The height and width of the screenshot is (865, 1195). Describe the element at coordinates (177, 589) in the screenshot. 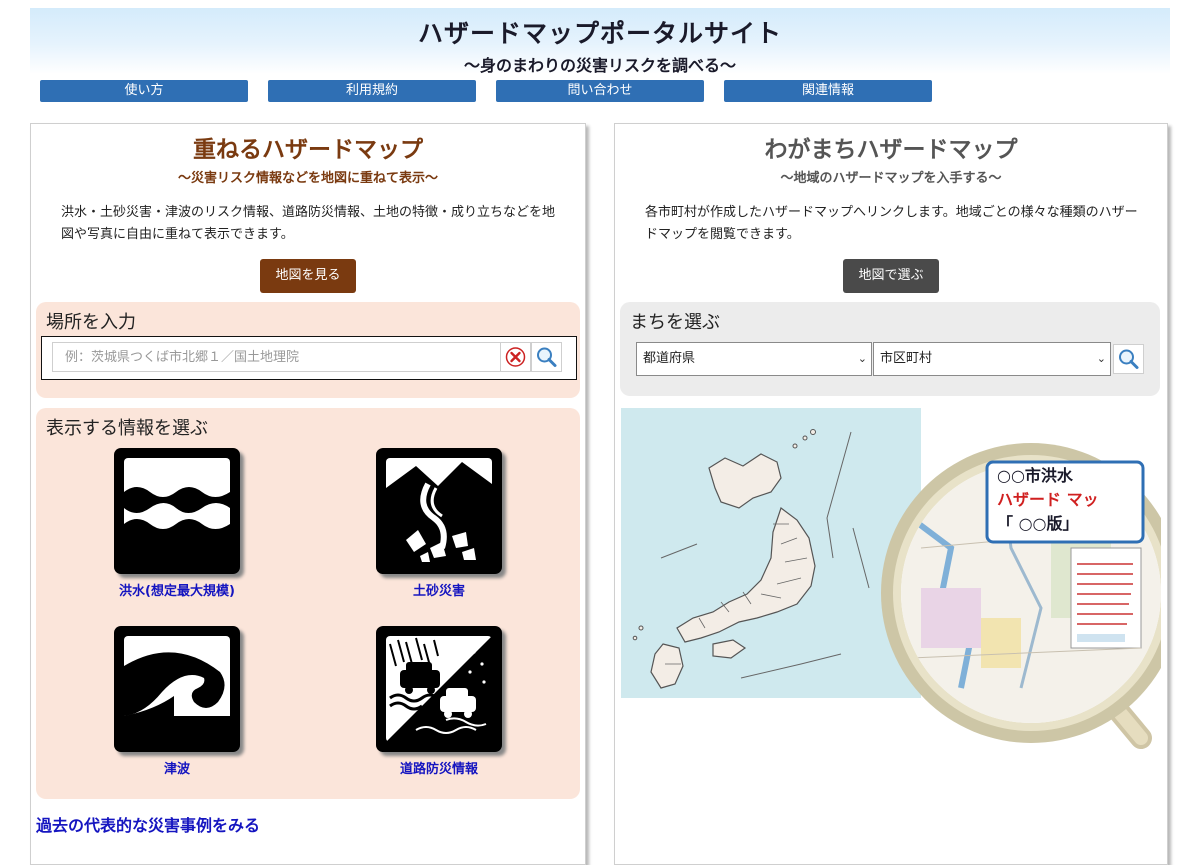

I see `flood-label: 洪水(想定最大規模)` at that location.